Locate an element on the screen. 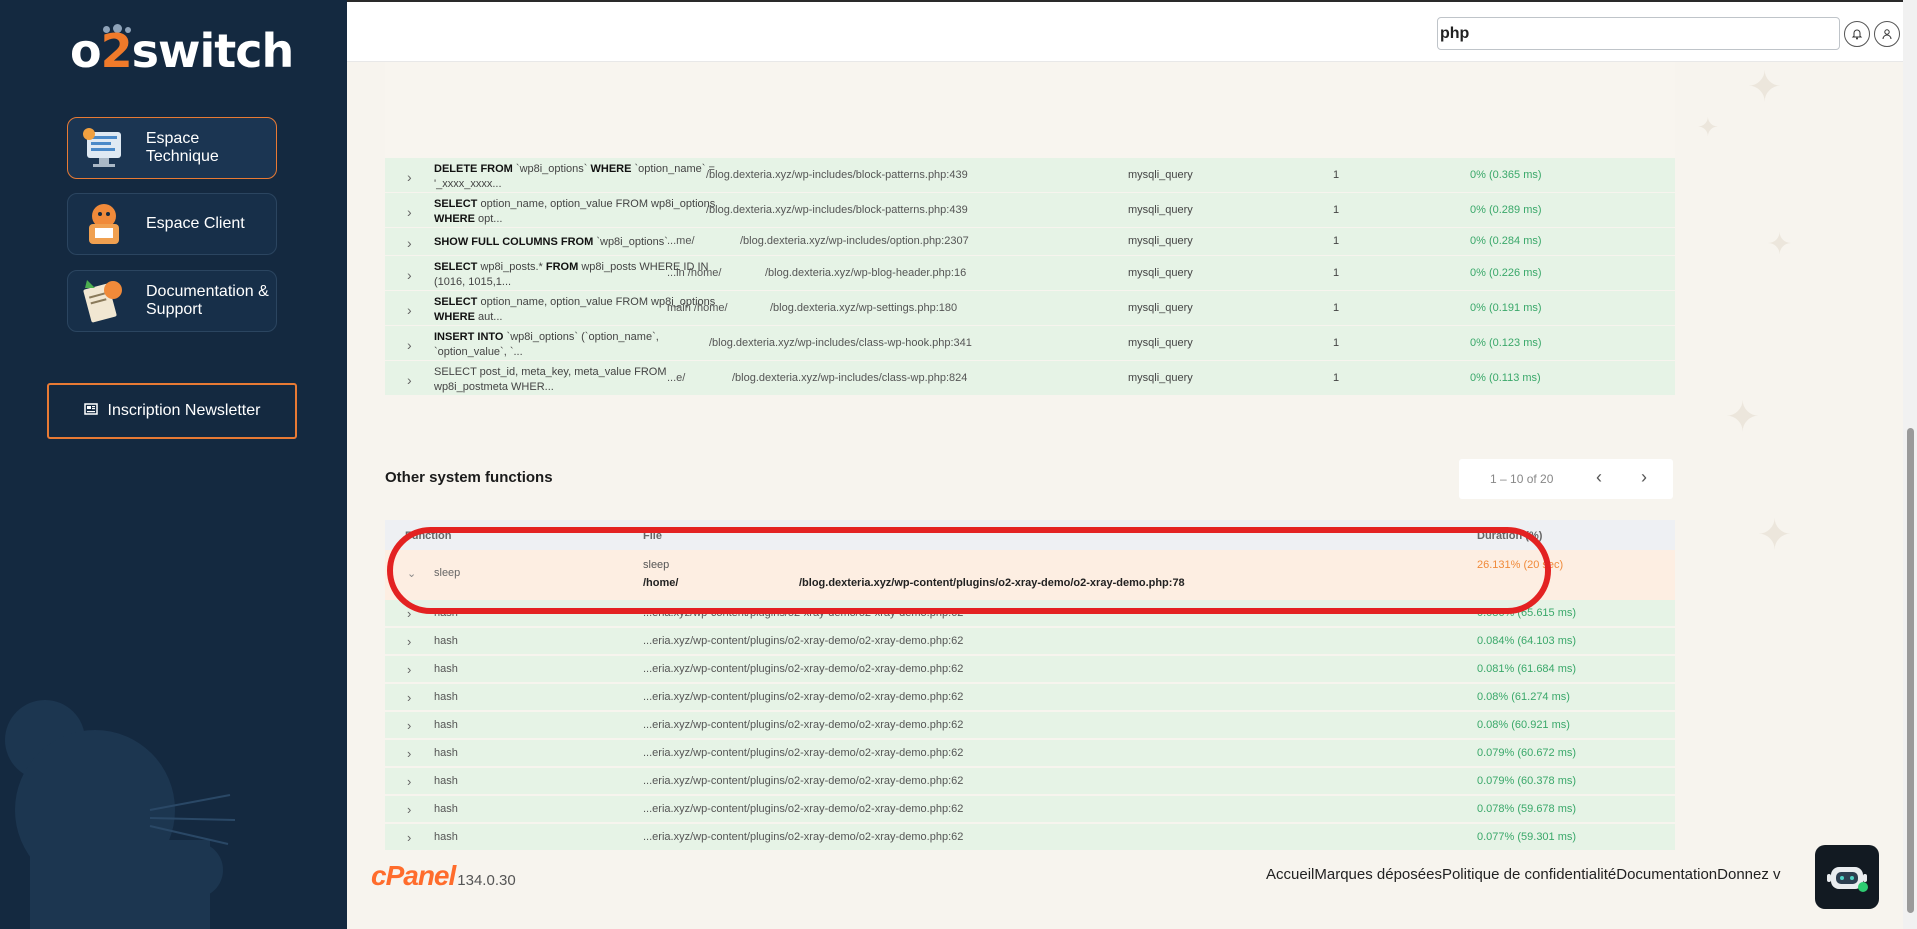  footer-link-donnez: Donnez v is located at coordinates (1748, 874).